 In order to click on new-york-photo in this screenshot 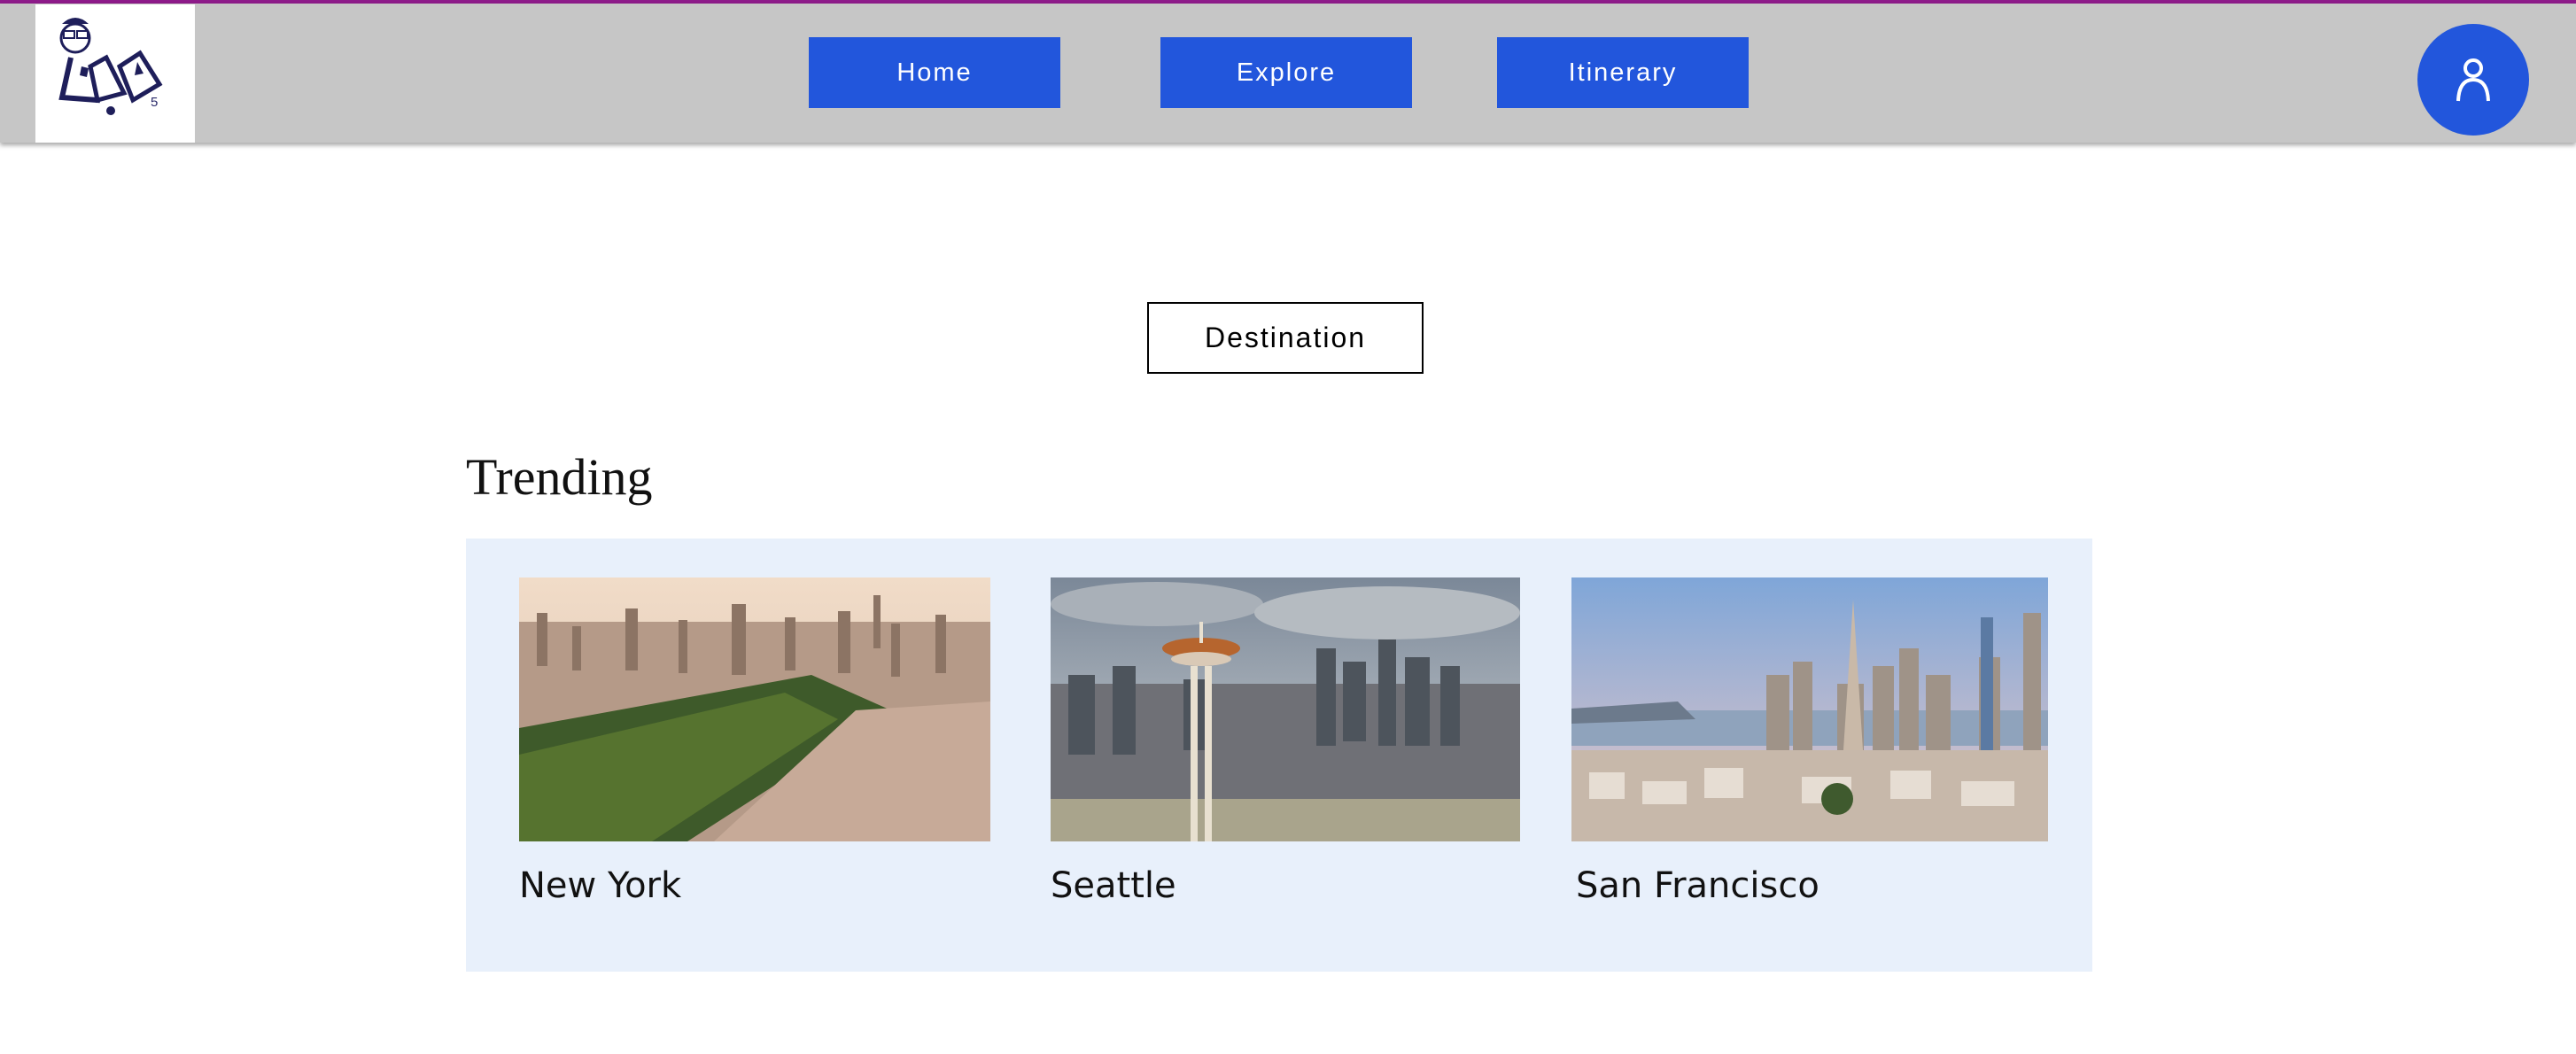, I will do `click(754, 709)`.